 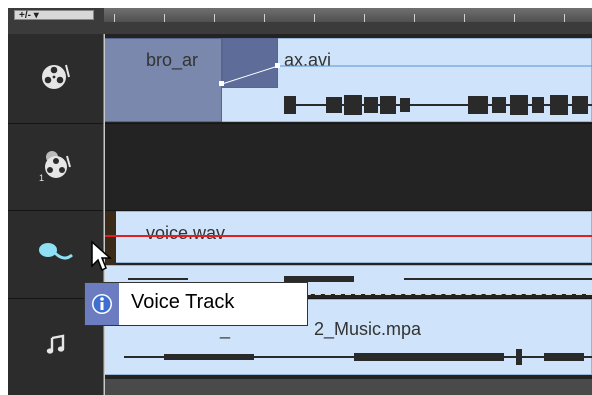 What do you see at coordinates (348, 357) in the screenshot?
I see `music-clip-waveform` at bounding box center [348, 357].